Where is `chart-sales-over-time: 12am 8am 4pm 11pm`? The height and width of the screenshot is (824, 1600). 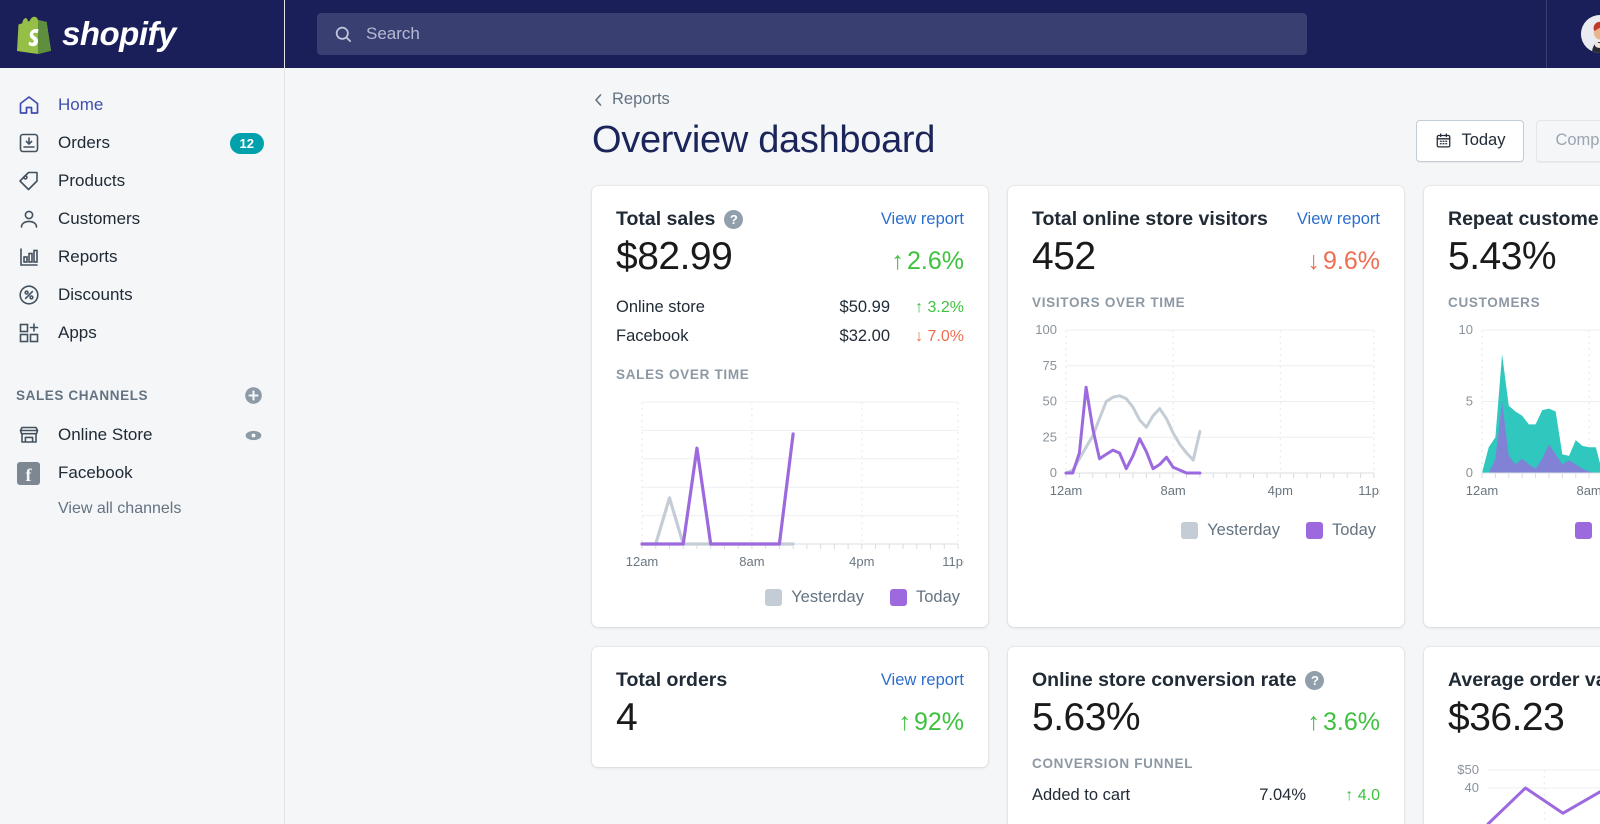 chart-sales-over-time: 12am 8am 4pm 11pm is located at coordinates (790, 485).